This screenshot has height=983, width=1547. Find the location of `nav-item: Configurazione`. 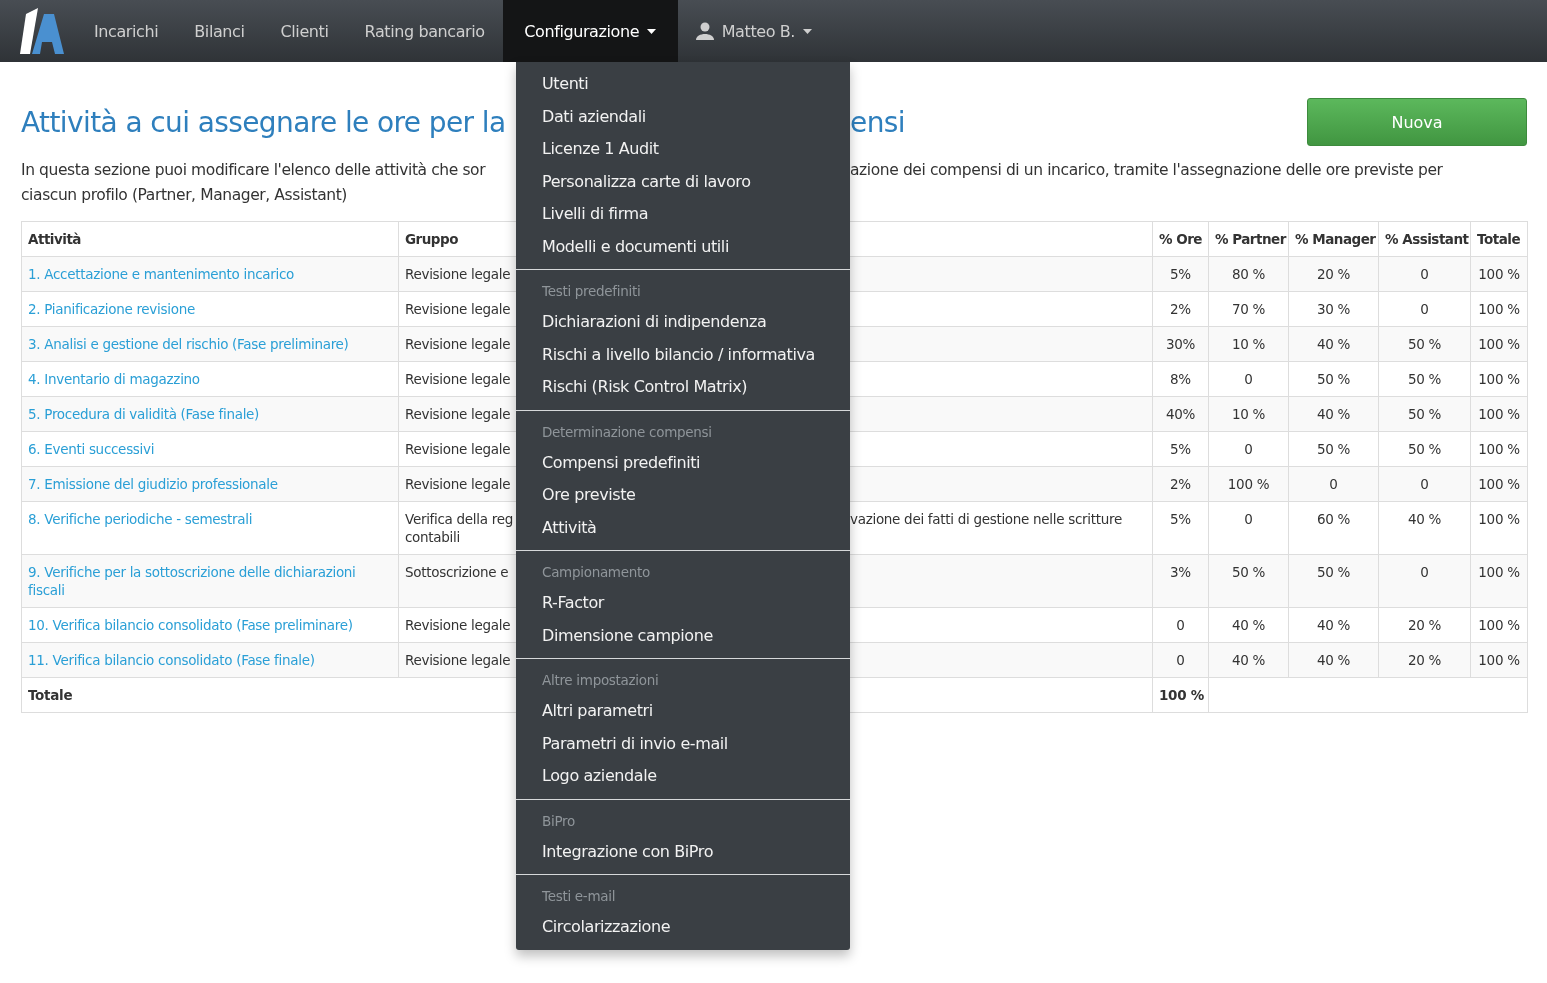

nav-item: Configurazione is located at coordinates (590, 31).